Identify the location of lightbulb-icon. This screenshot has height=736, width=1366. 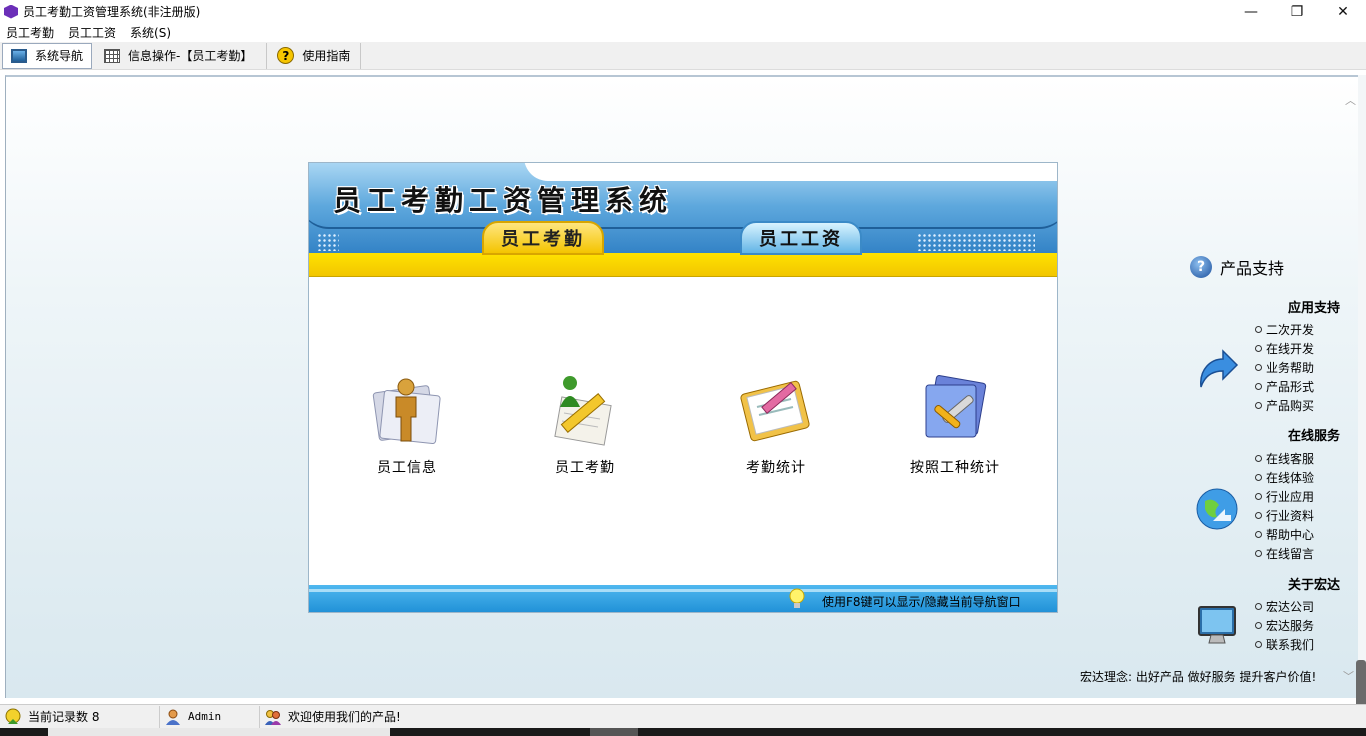
(797, 598).